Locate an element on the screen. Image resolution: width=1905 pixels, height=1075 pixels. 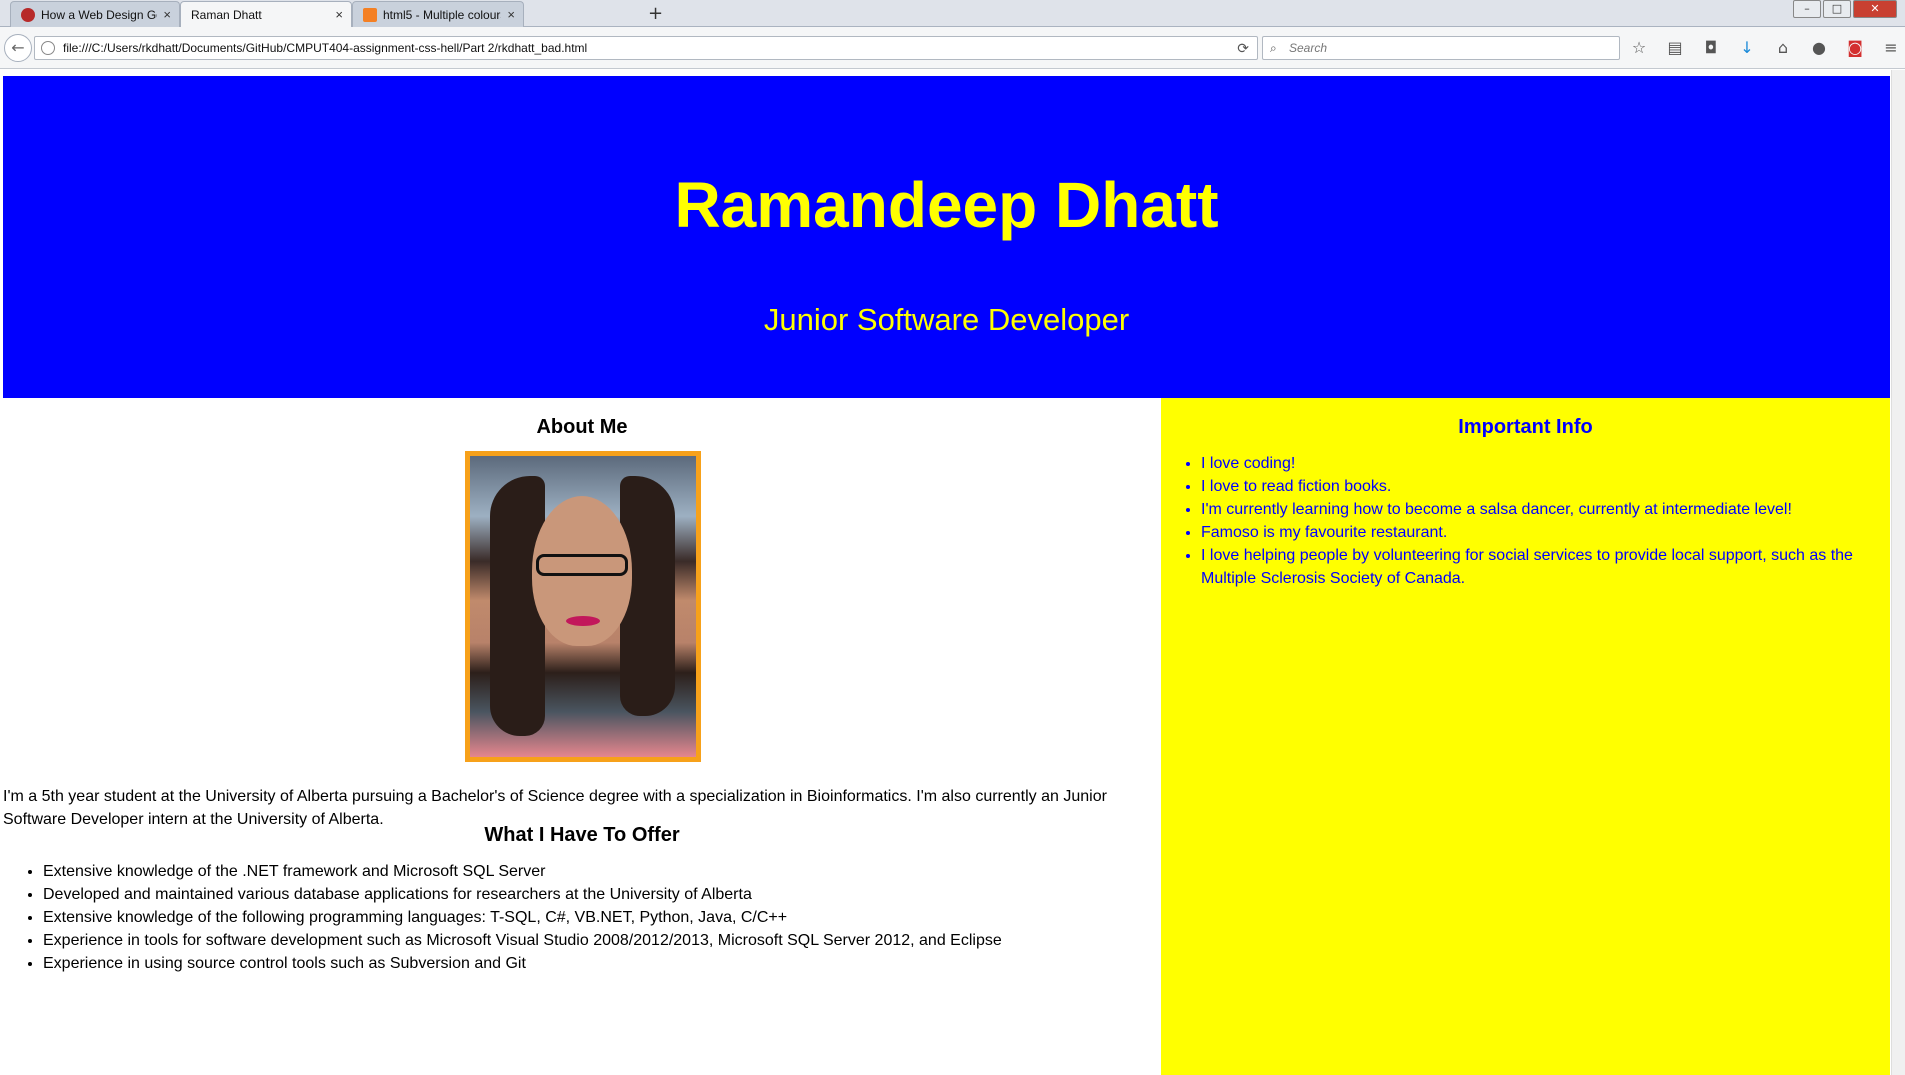
maximize-button: □ is located at coordinates (1837, 9).